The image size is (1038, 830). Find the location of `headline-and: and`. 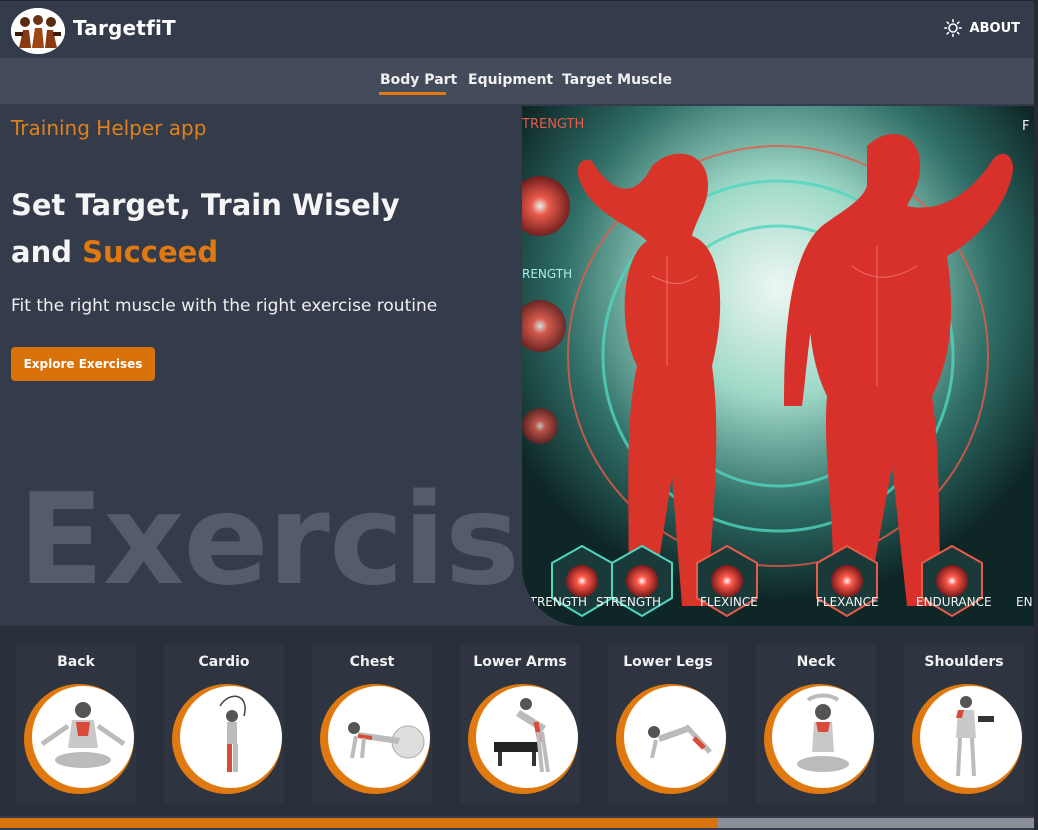

headline-and: and is located at coordinates (47, 252).